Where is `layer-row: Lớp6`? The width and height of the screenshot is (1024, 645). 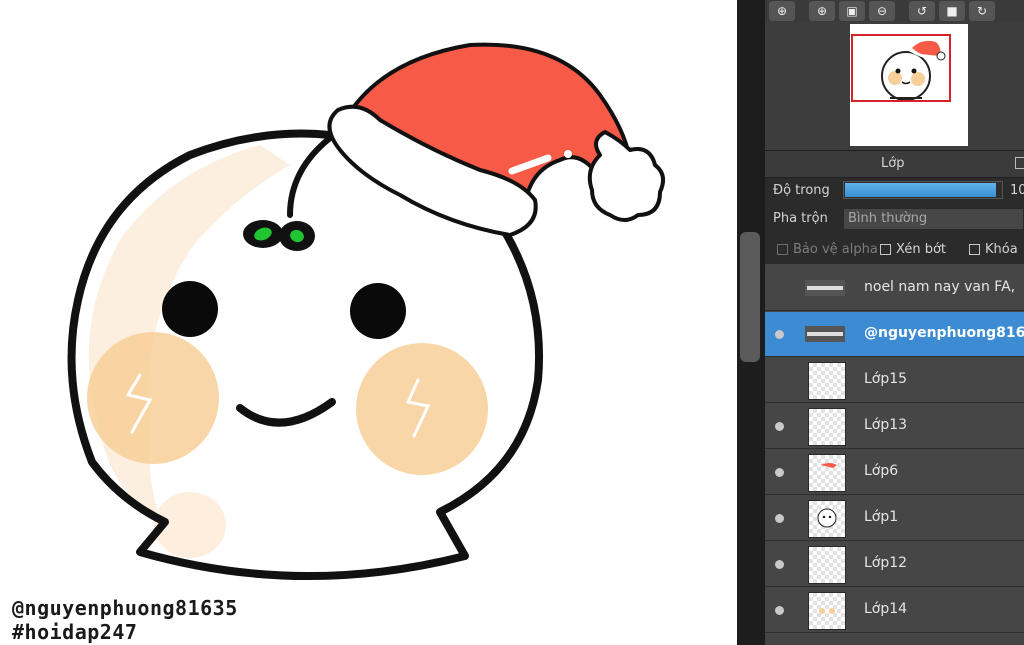 layer-row: Lớp6 is located at coordinates (894, 472).